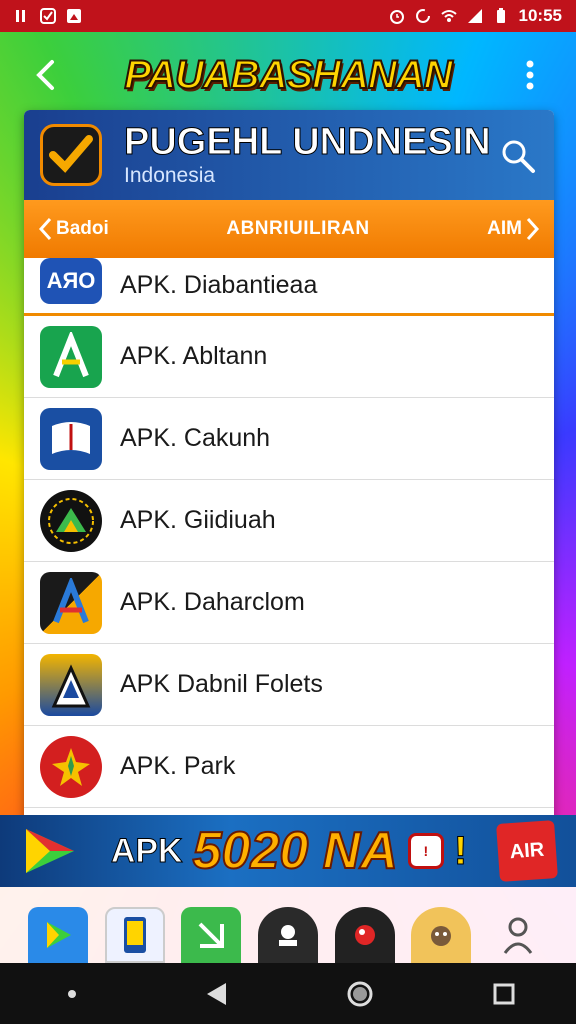 This screenshot has width=576, height=1024. Describe the element at coordinates (71, 520) in the screenshot. I see `dark-triangle-app-icon` at that location.